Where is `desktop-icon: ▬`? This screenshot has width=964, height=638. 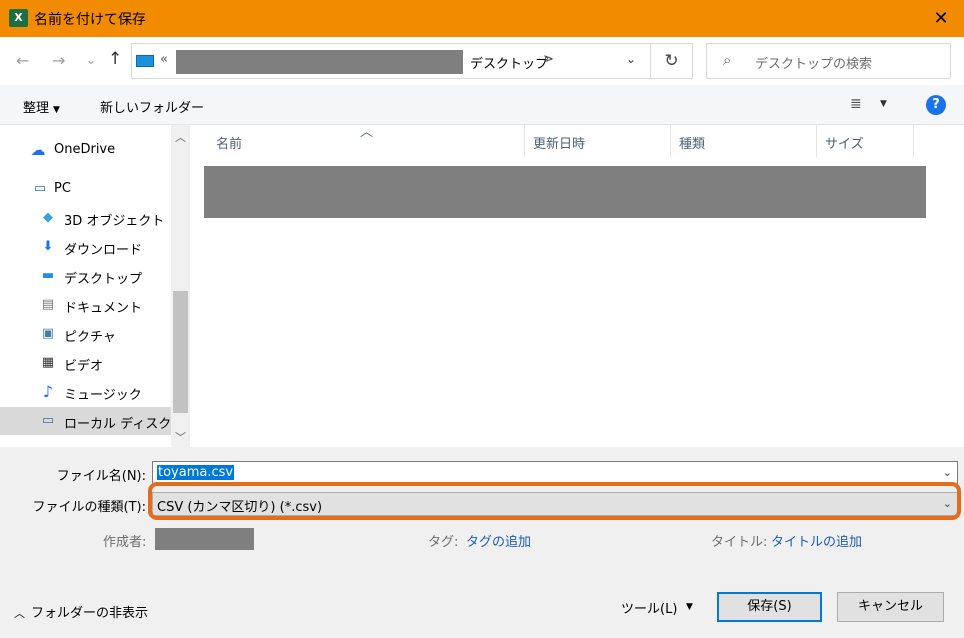
desktop-icon: ▬ is located at coordinates (48, 275).